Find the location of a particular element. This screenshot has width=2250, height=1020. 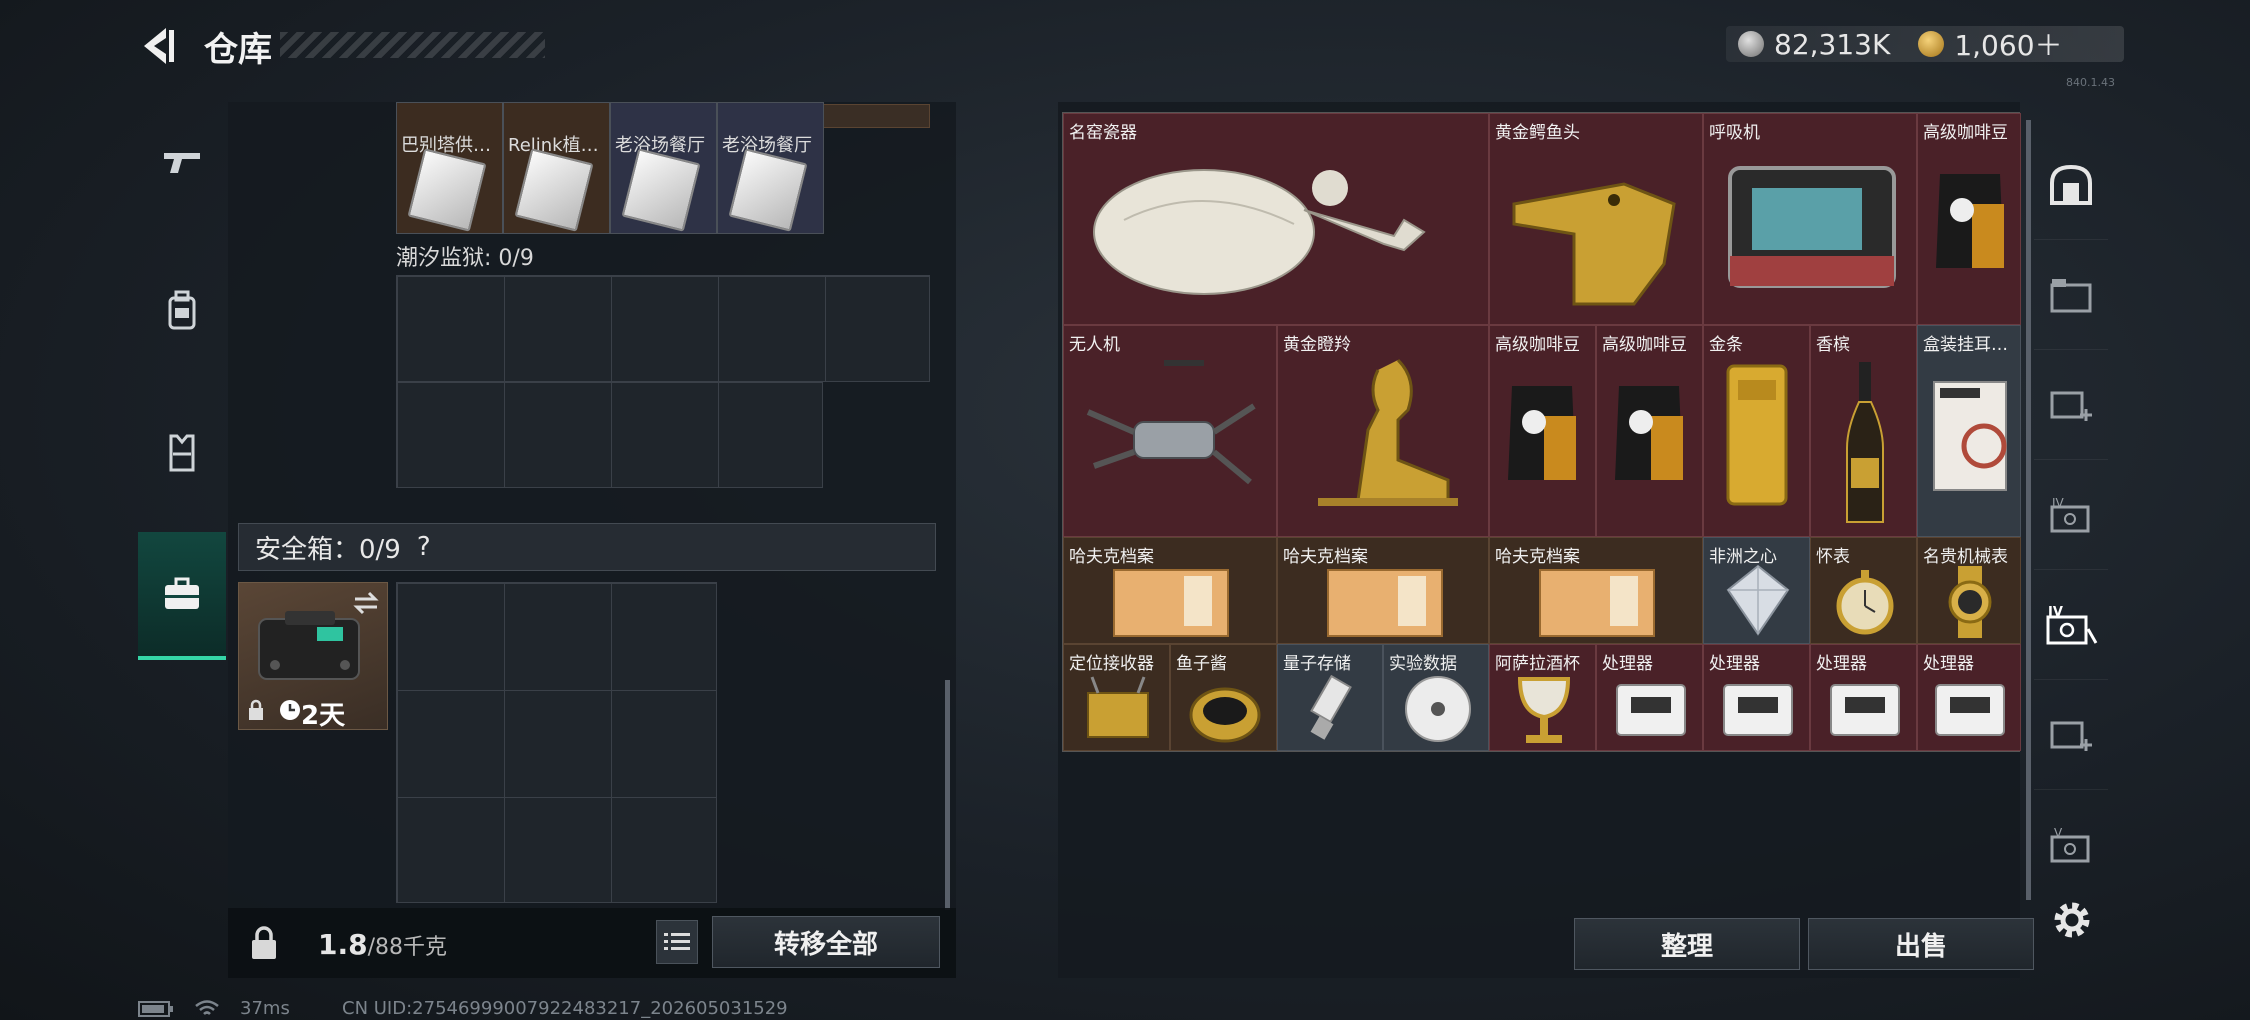

inventory-item: 黄金鳄鱼头 is located at coordinates (1596, 219).